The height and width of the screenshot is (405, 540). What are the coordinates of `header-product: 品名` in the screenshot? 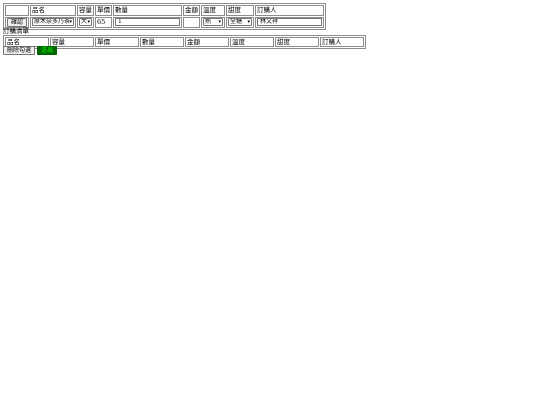 It's located at (53, 10).